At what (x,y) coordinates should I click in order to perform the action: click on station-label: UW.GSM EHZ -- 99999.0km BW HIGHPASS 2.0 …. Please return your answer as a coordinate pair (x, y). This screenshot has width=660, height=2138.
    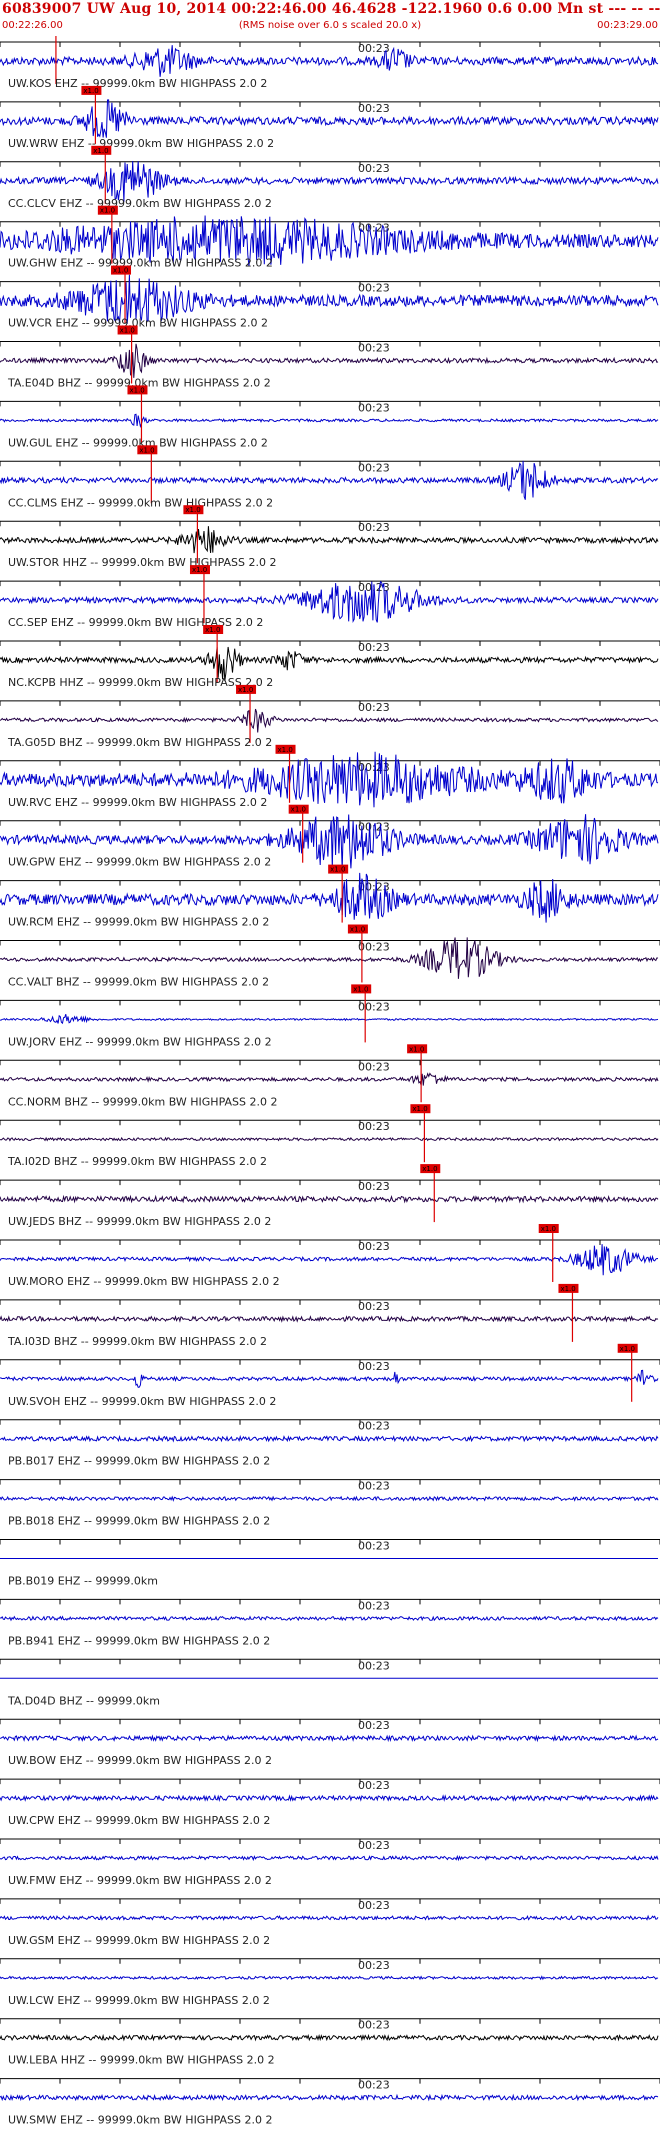
    Looking at the image, I should click on (139, 1940).